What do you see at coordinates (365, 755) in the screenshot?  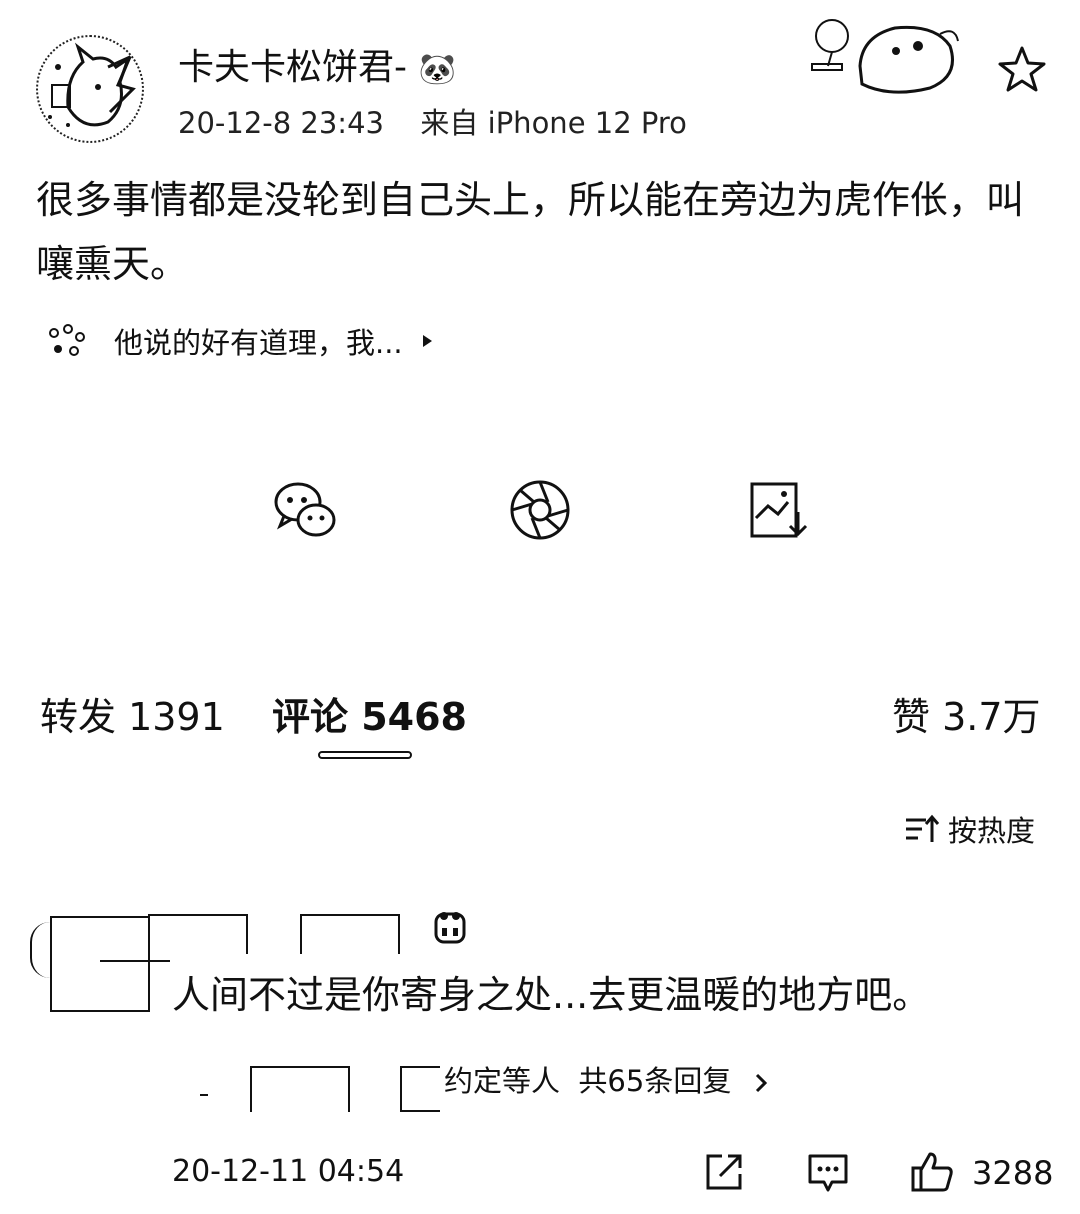 I see `tab-active-indicator` at bounding box center [365, 755].